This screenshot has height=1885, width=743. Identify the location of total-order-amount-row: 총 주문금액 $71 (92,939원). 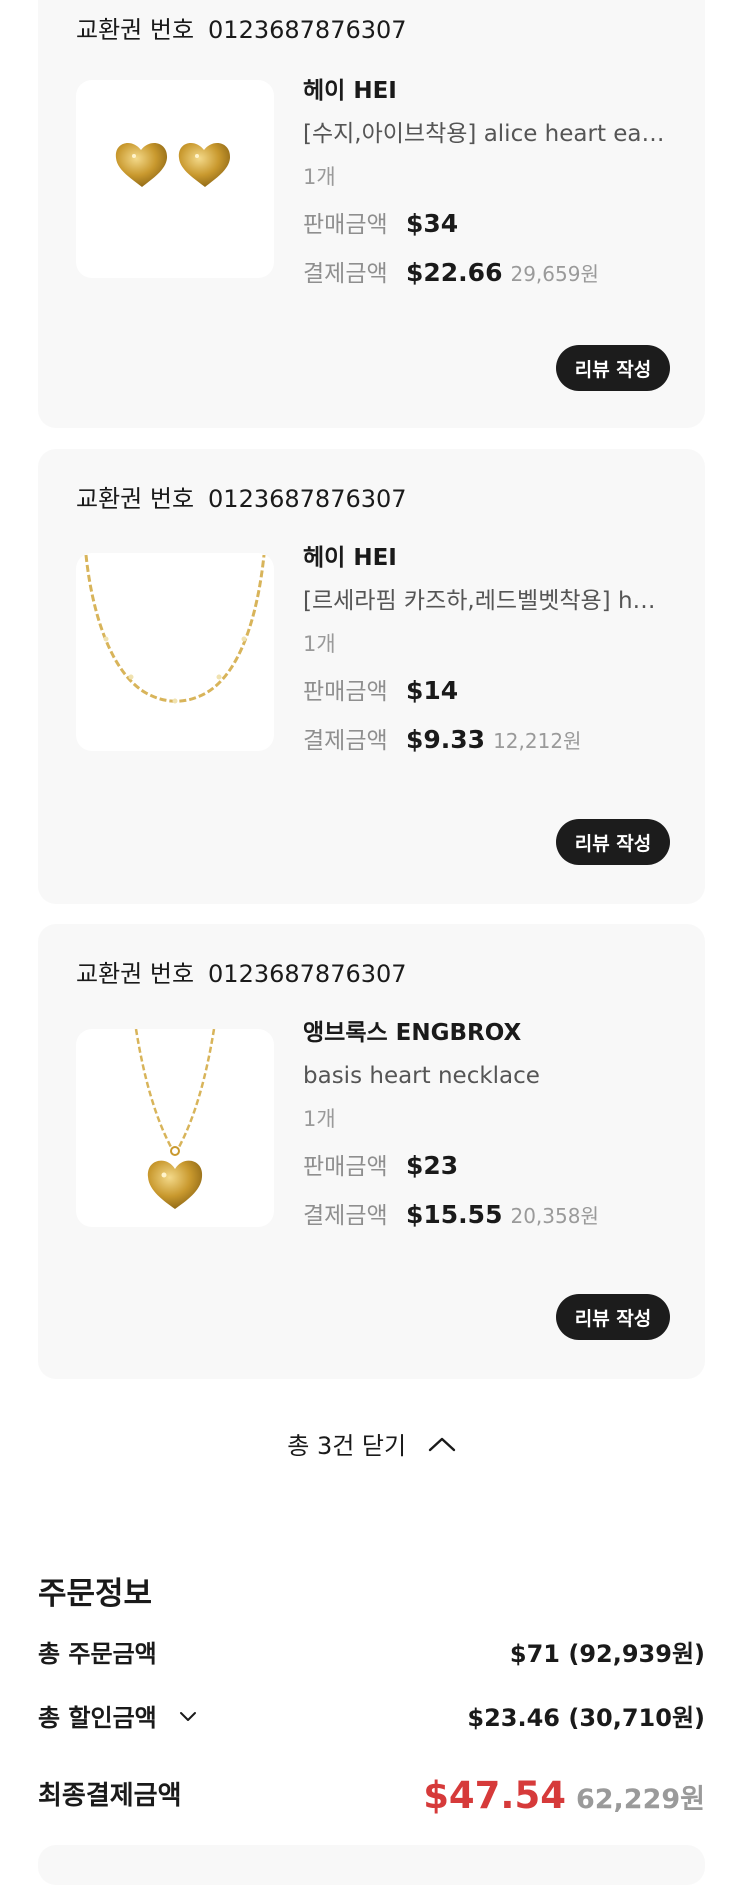
(371, 1654).